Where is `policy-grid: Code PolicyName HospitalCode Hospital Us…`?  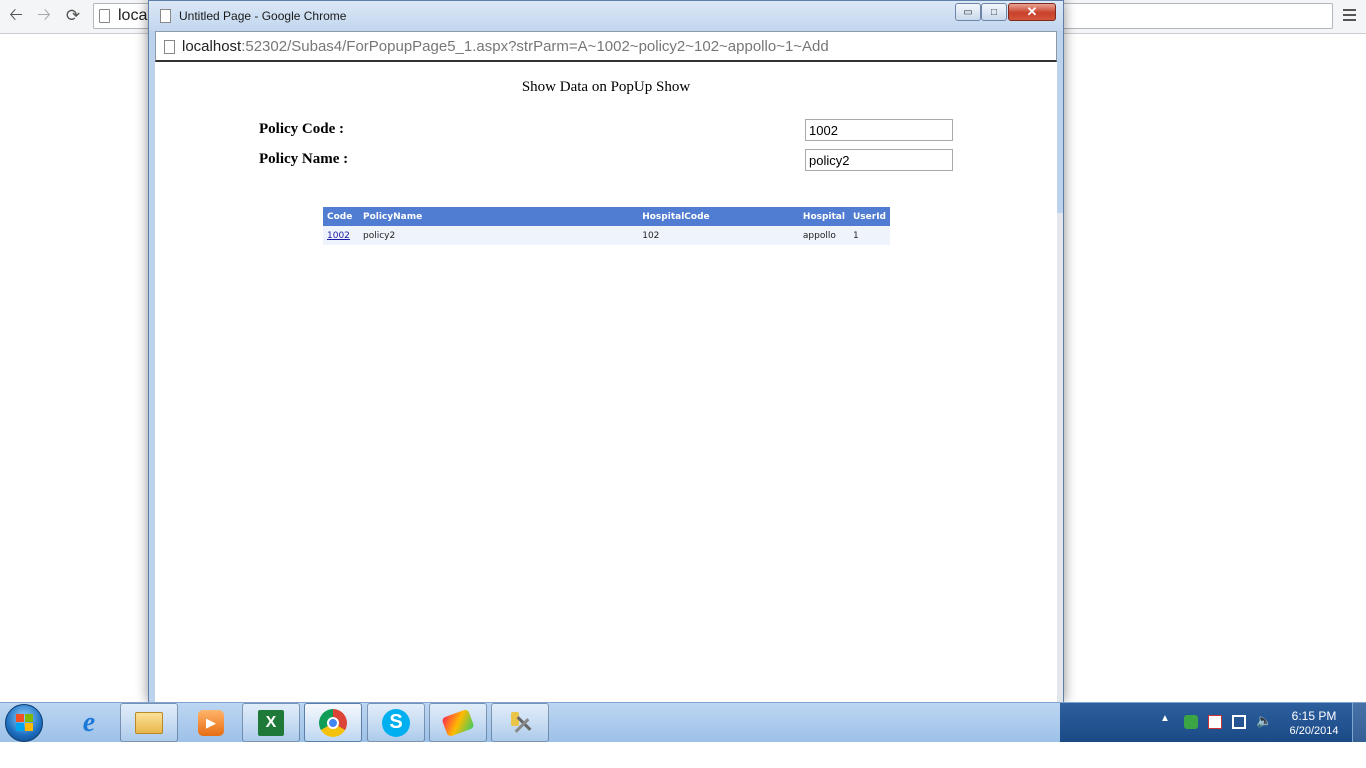
policy-grid: Code PolicyName HospitalCode Hospital Us… is located at coordinates (606, 226).